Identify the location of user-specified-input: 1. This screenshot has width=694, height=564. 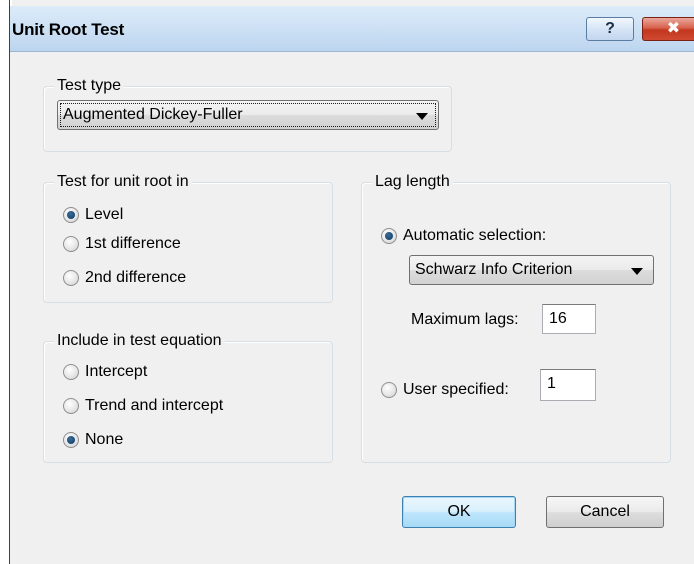
(568, 385).